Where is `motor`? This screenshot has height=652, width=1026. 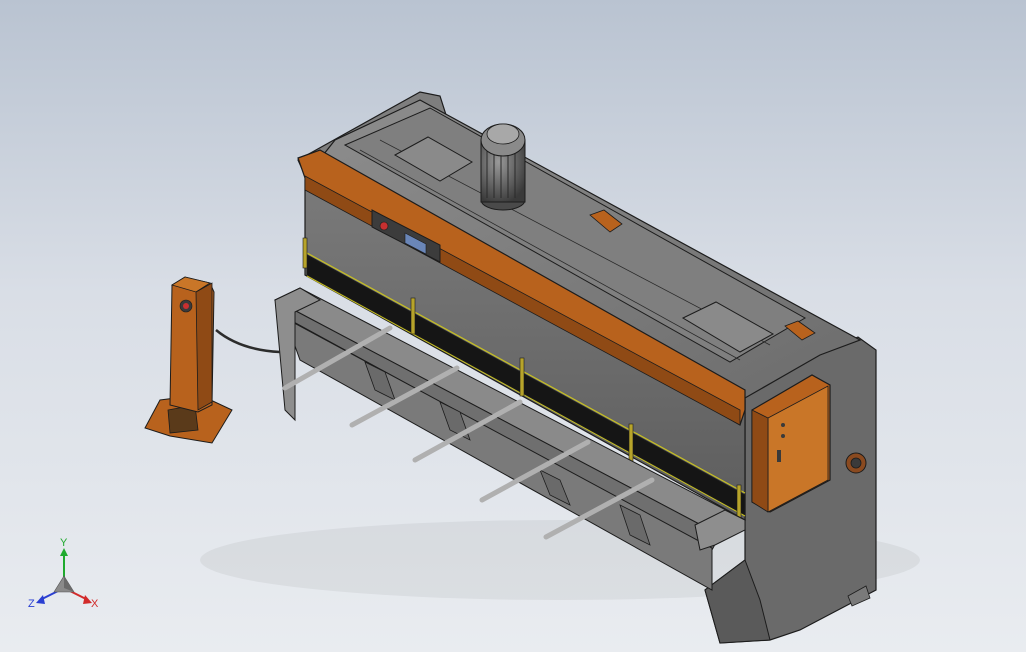
motor is located at coordinates (503, 167).